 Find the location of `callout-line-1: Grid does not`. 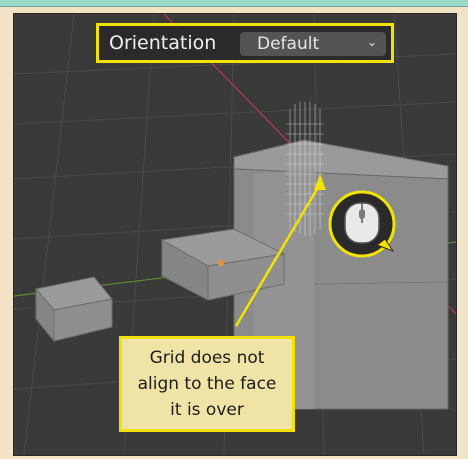

callout-line-1: Grid does not is located at coordinates (207, 358).